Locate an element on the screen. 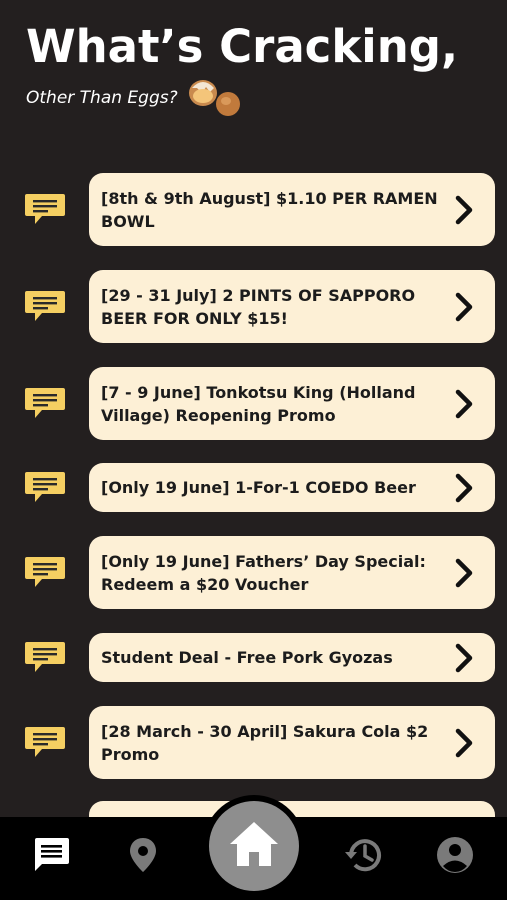  subtitle-row: Other Than Eggs? is located at coordinates (136, 98).